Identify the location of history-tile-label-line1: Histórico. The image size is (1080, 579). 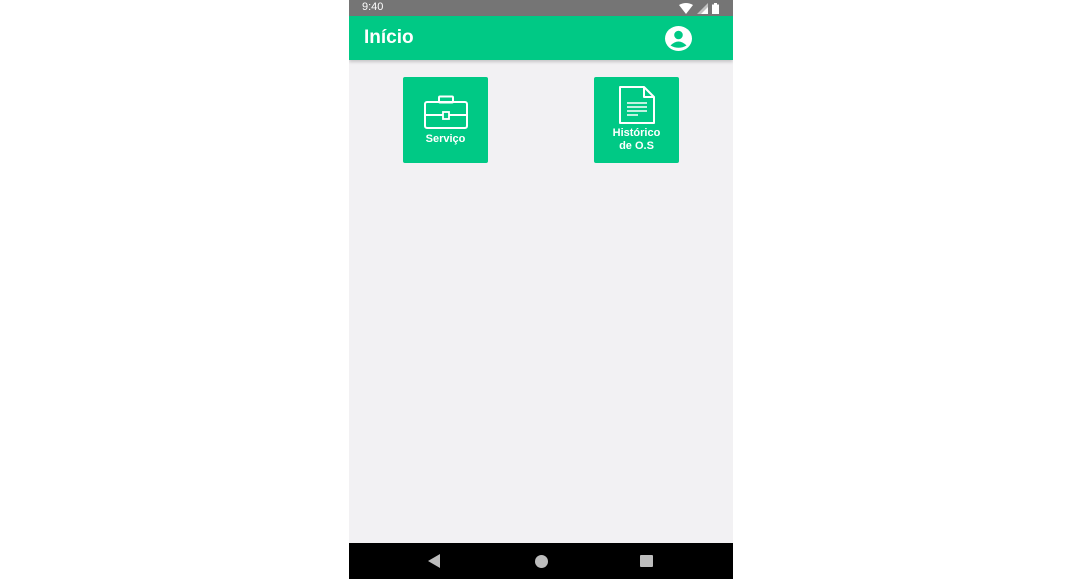
(636, 133).